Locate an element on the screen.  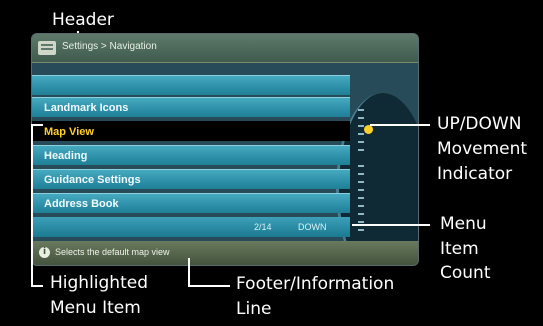
info-icon: i is located at coordinates (44, 252).